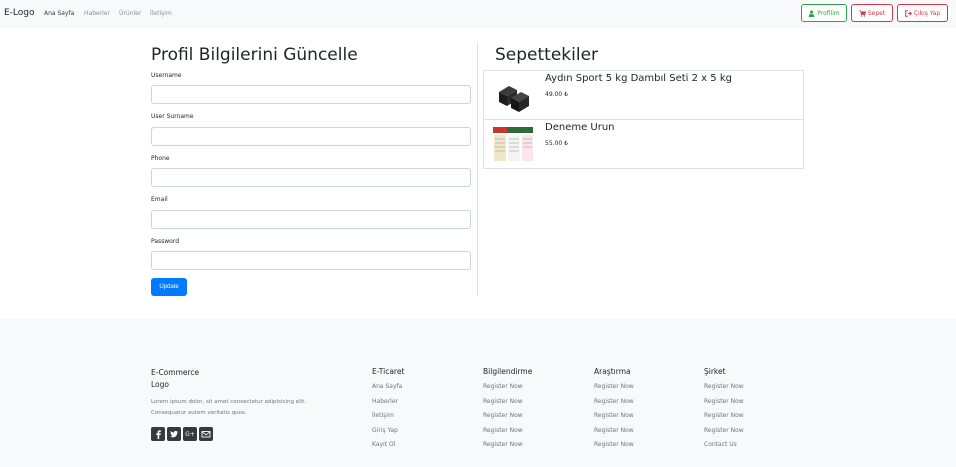 This screenshot has width=956, height=467. Describe the element at coordinates (513, 145) in the screenshot. I see `product-label-image` at that location.